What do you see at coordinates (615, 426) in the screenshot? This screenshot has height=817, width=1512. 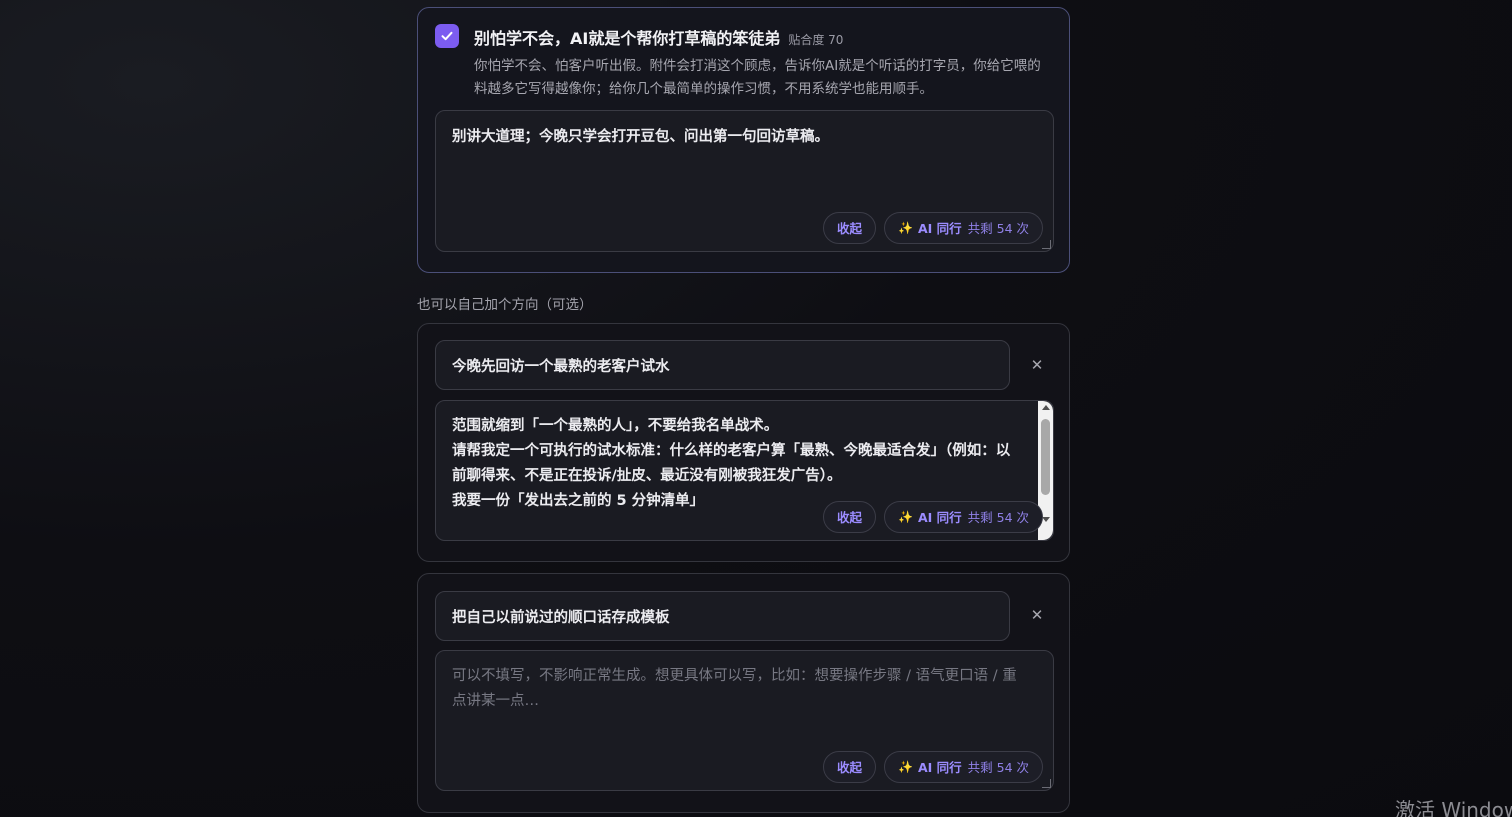 I see `textarea-line: 范围就缩到「一个最熟的人」，不要给我名单战术。` at bounding box center [615, 426].